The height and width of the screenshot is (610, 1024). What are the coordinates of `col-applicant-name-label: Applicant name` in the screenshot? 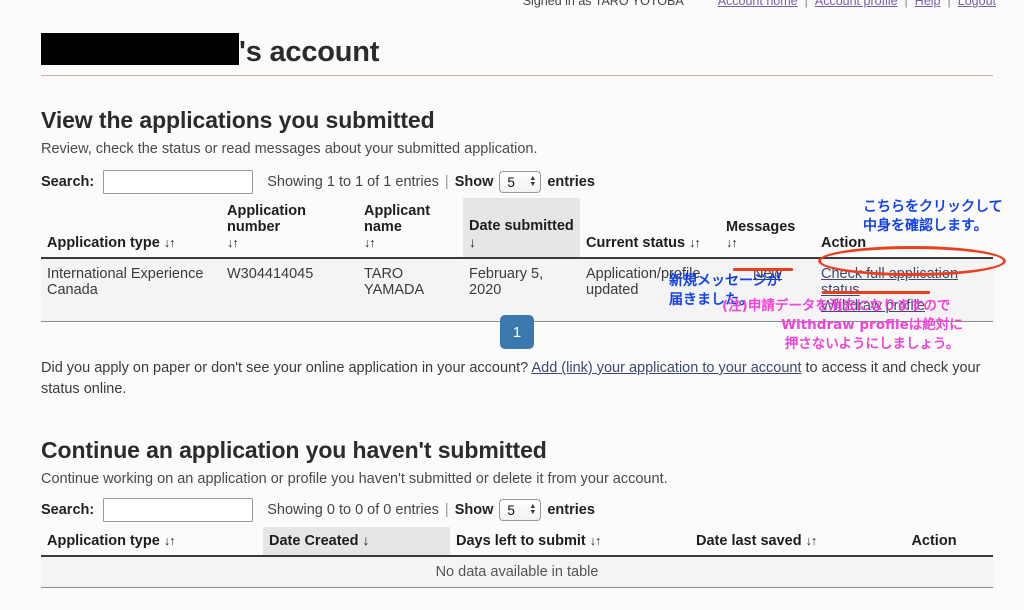 It's located at (397, 219).